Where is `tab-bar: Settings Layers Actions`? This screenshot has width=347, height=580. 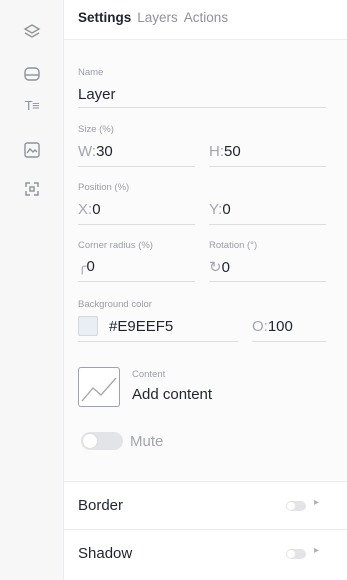
tab-bar: Settings Layers Actions is located at coordinates (153, 19).